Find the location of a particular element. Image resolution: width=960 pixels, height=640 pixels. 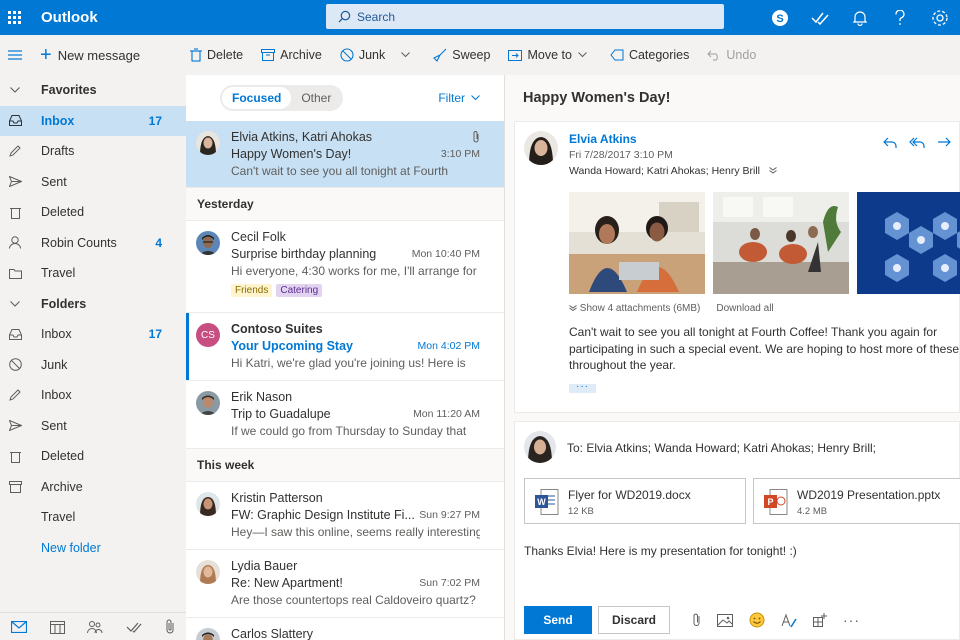

category-tags: Friends Catering is located at coordinates (355, 294).